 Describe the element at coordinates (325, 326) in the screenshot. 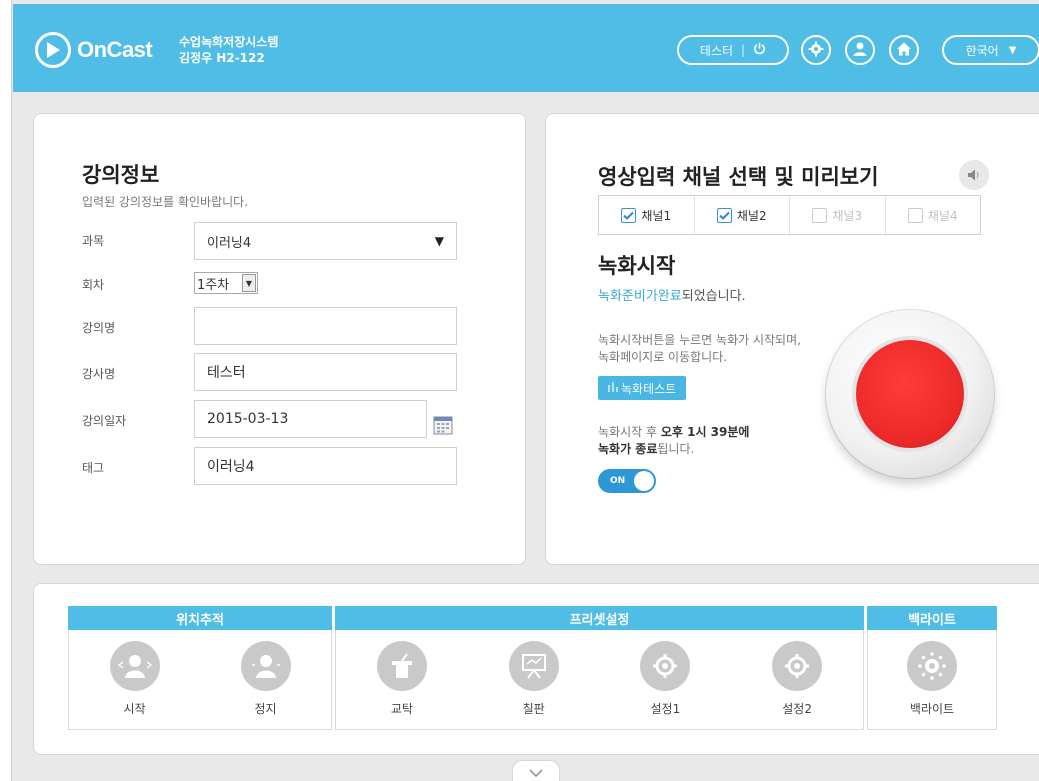

I see `lecture-name-input` at that location.